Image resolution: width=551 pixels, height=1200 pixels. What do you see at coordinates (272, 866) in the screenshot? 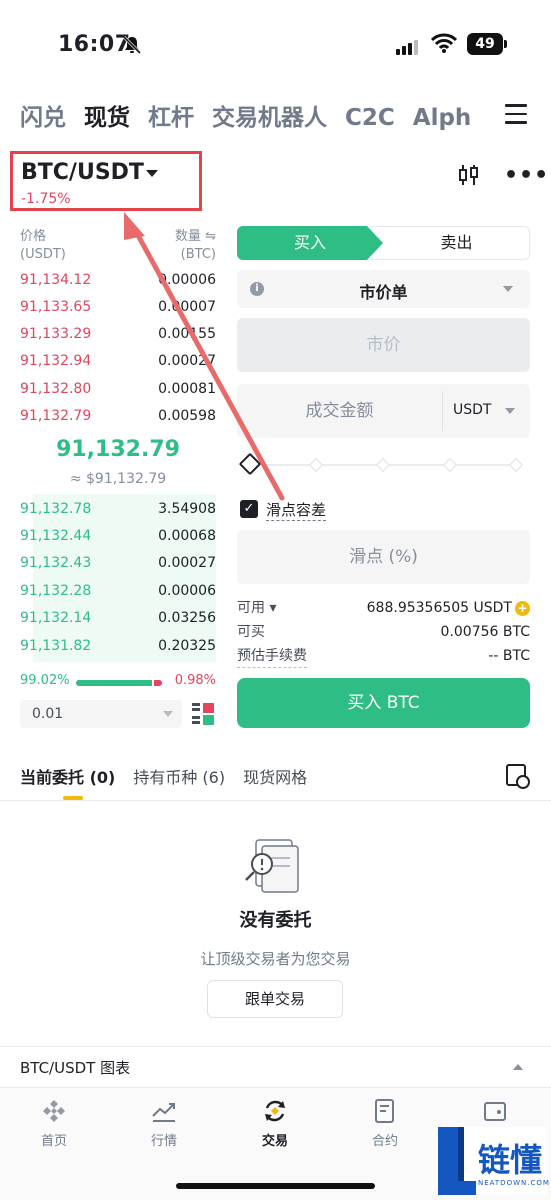
I see `empty-orders-icon` at bounding box center [272, 866].